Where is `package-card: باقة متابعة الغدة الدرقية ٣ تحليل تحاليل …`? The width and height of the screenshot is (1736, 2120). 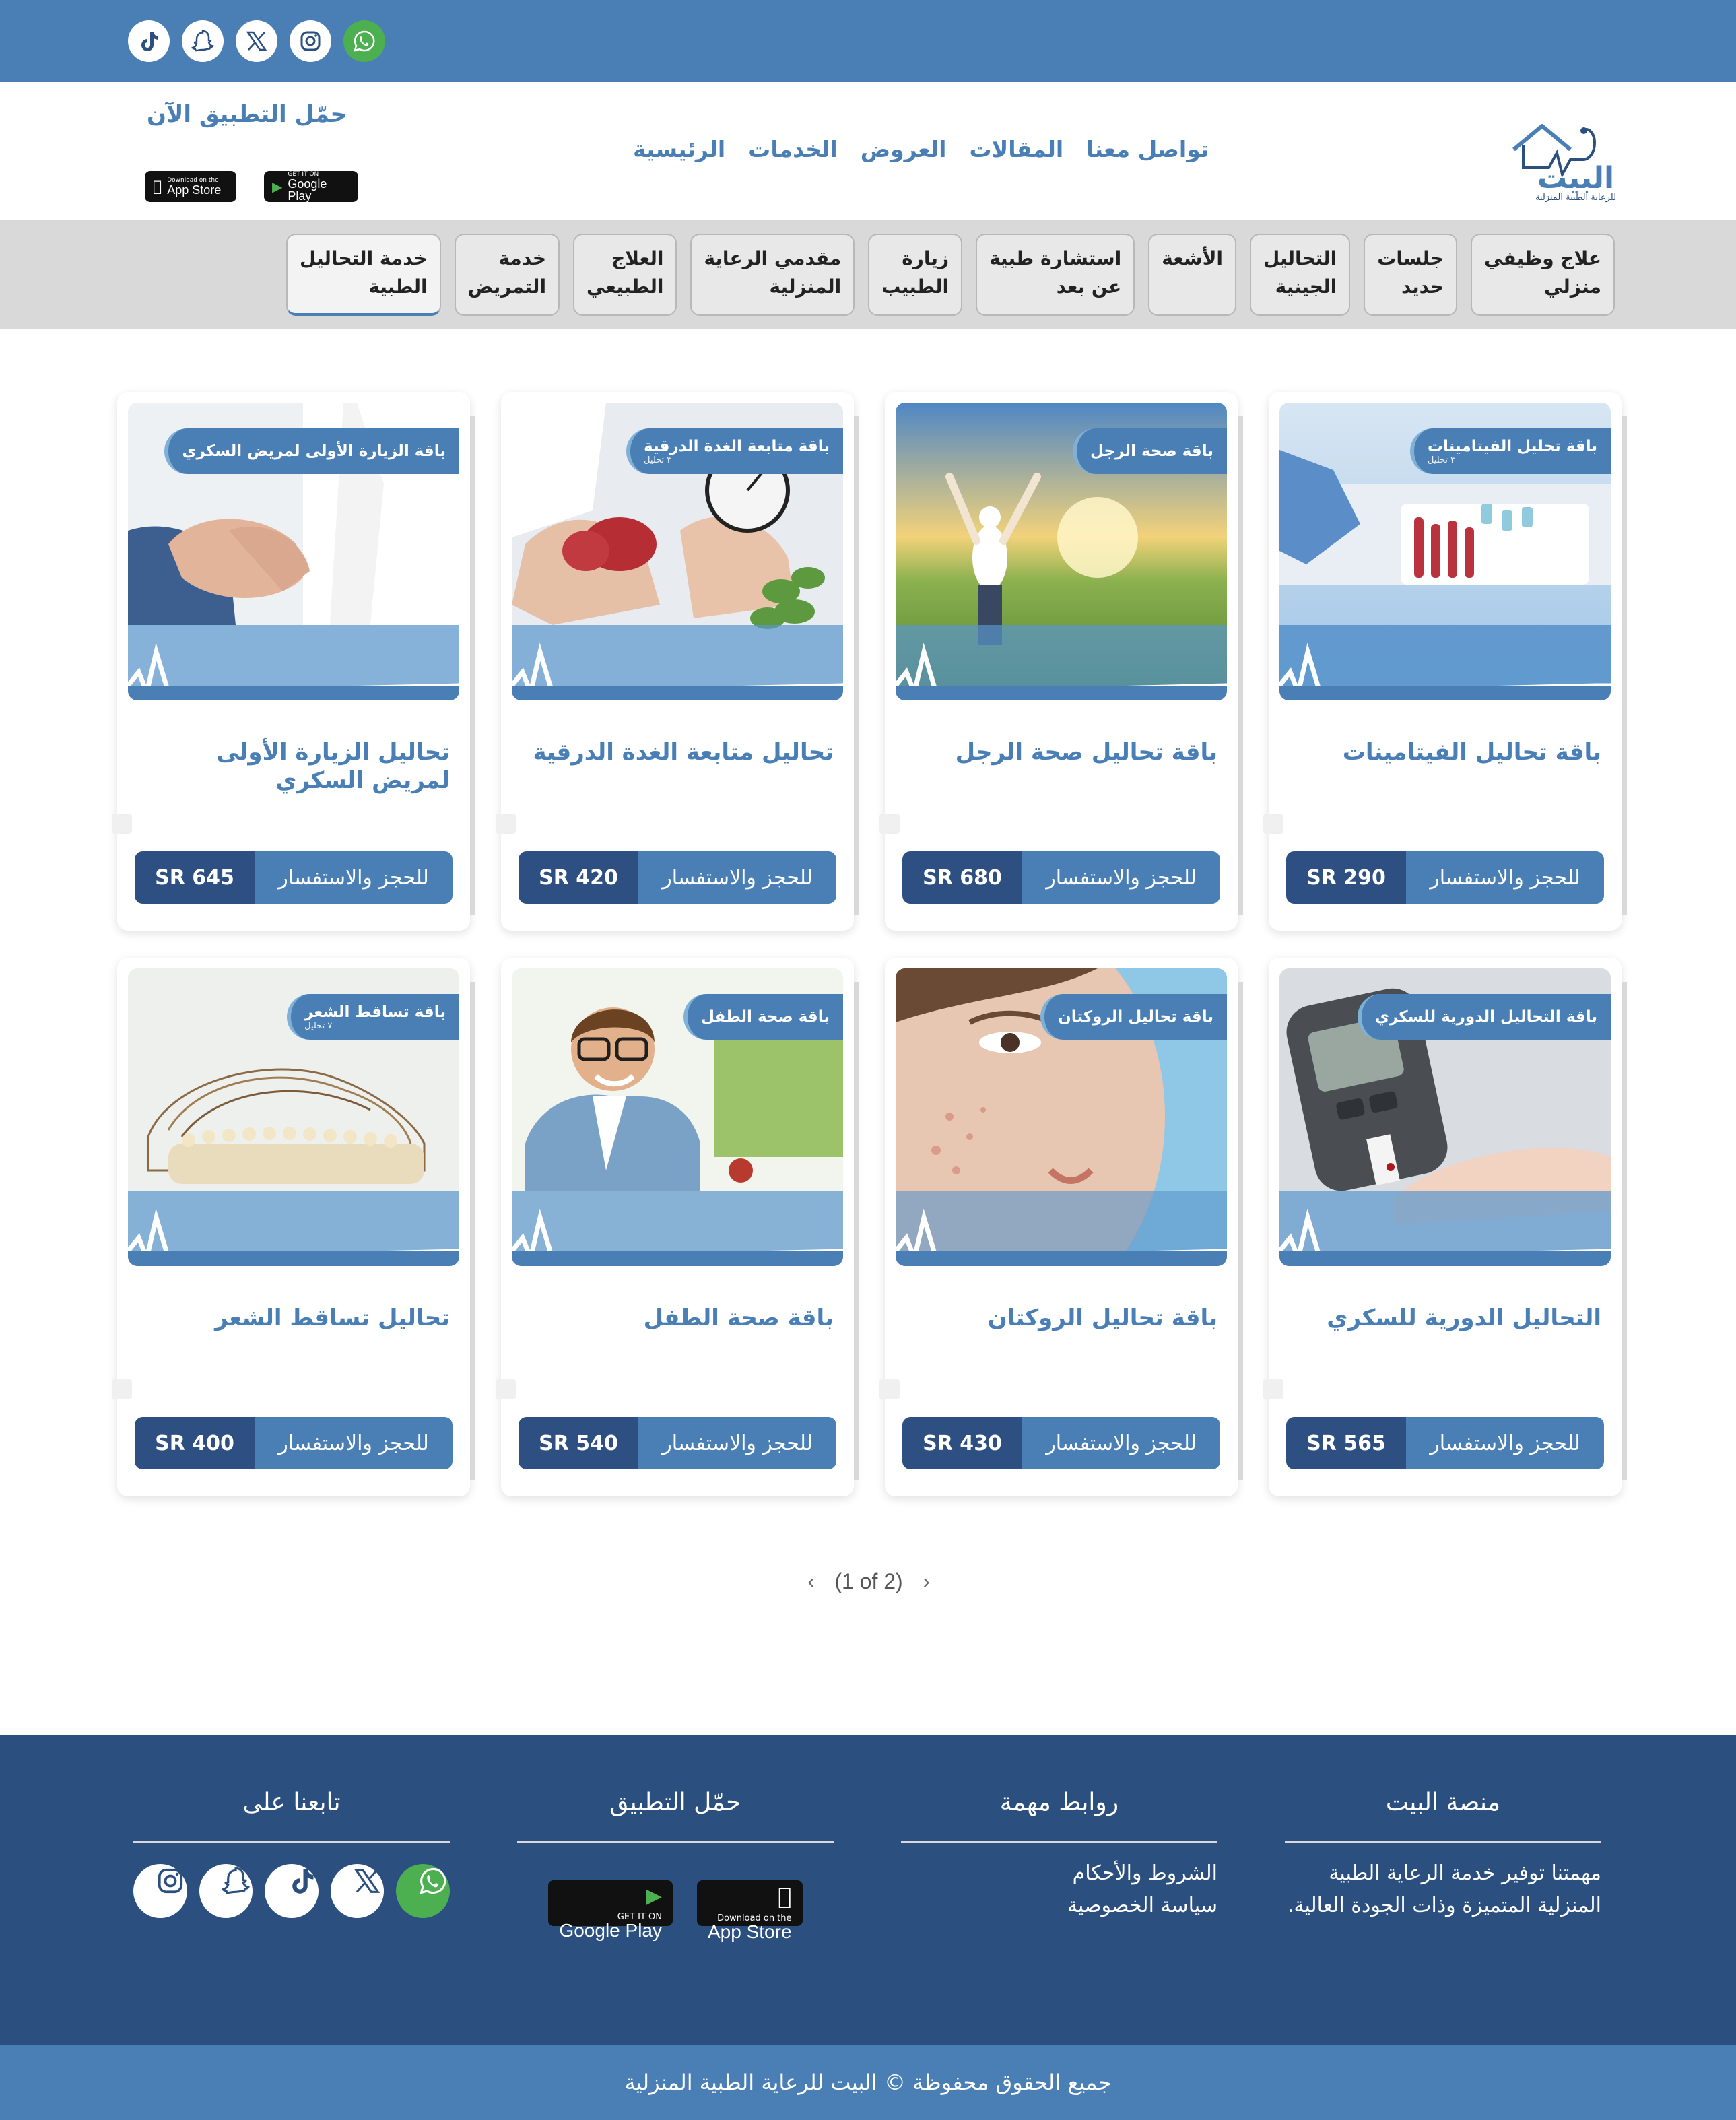
package-card: باقة متابعة الغدة الدرقية ٣ تحليل تحاليل … is located at coordinates (677, 661).